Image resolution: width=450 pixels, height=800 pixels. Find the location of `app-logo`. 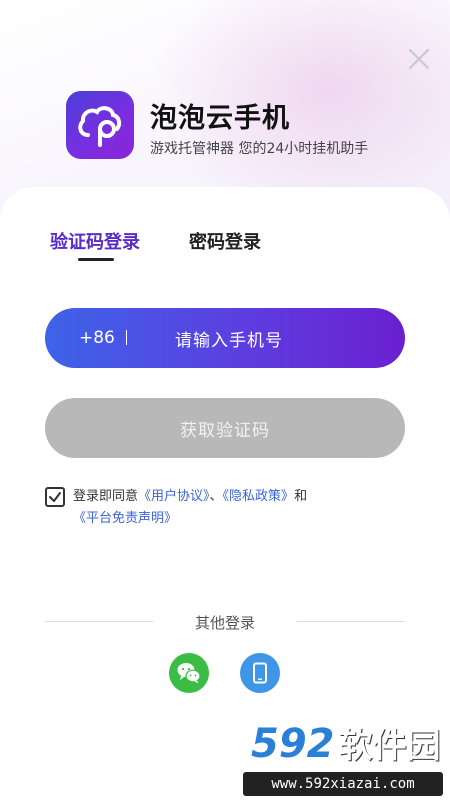

app-logo is located at coordinates (100, 125).